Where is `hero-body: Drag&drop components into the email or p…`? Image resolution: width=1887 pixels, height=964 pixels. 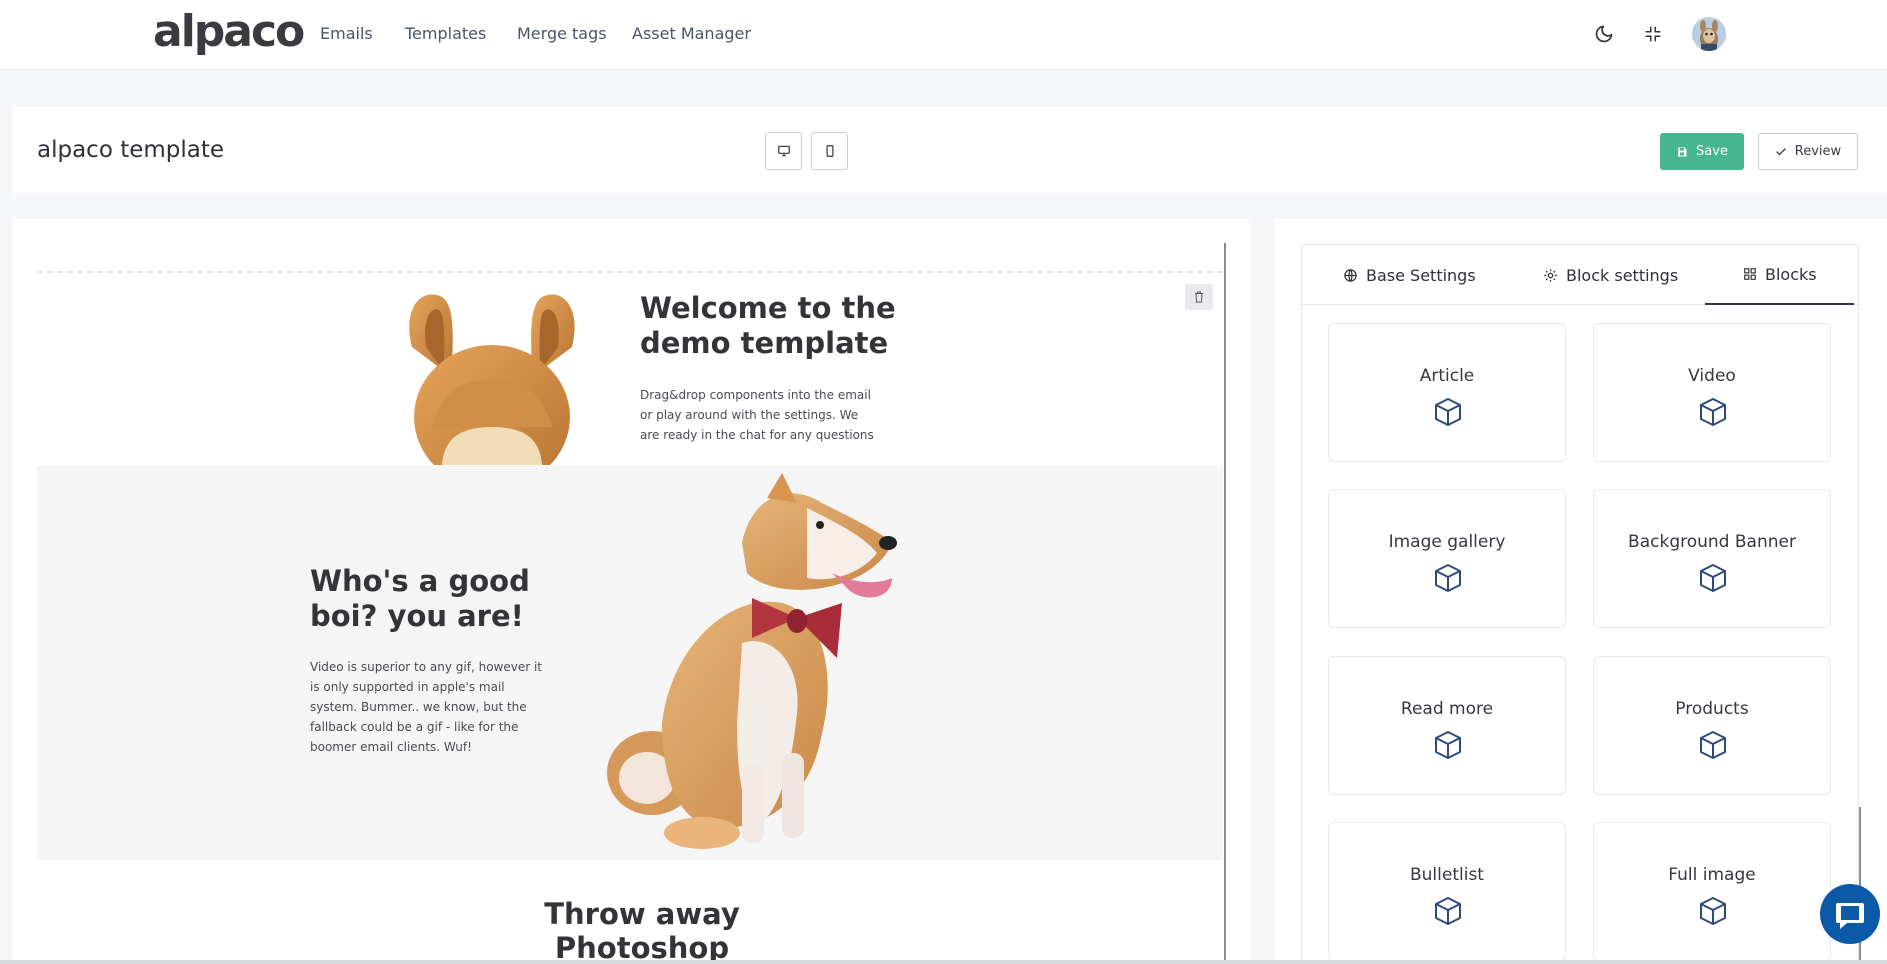
hero-body: Drag&drop components into the email or p… is located at coordinates (760, 415).